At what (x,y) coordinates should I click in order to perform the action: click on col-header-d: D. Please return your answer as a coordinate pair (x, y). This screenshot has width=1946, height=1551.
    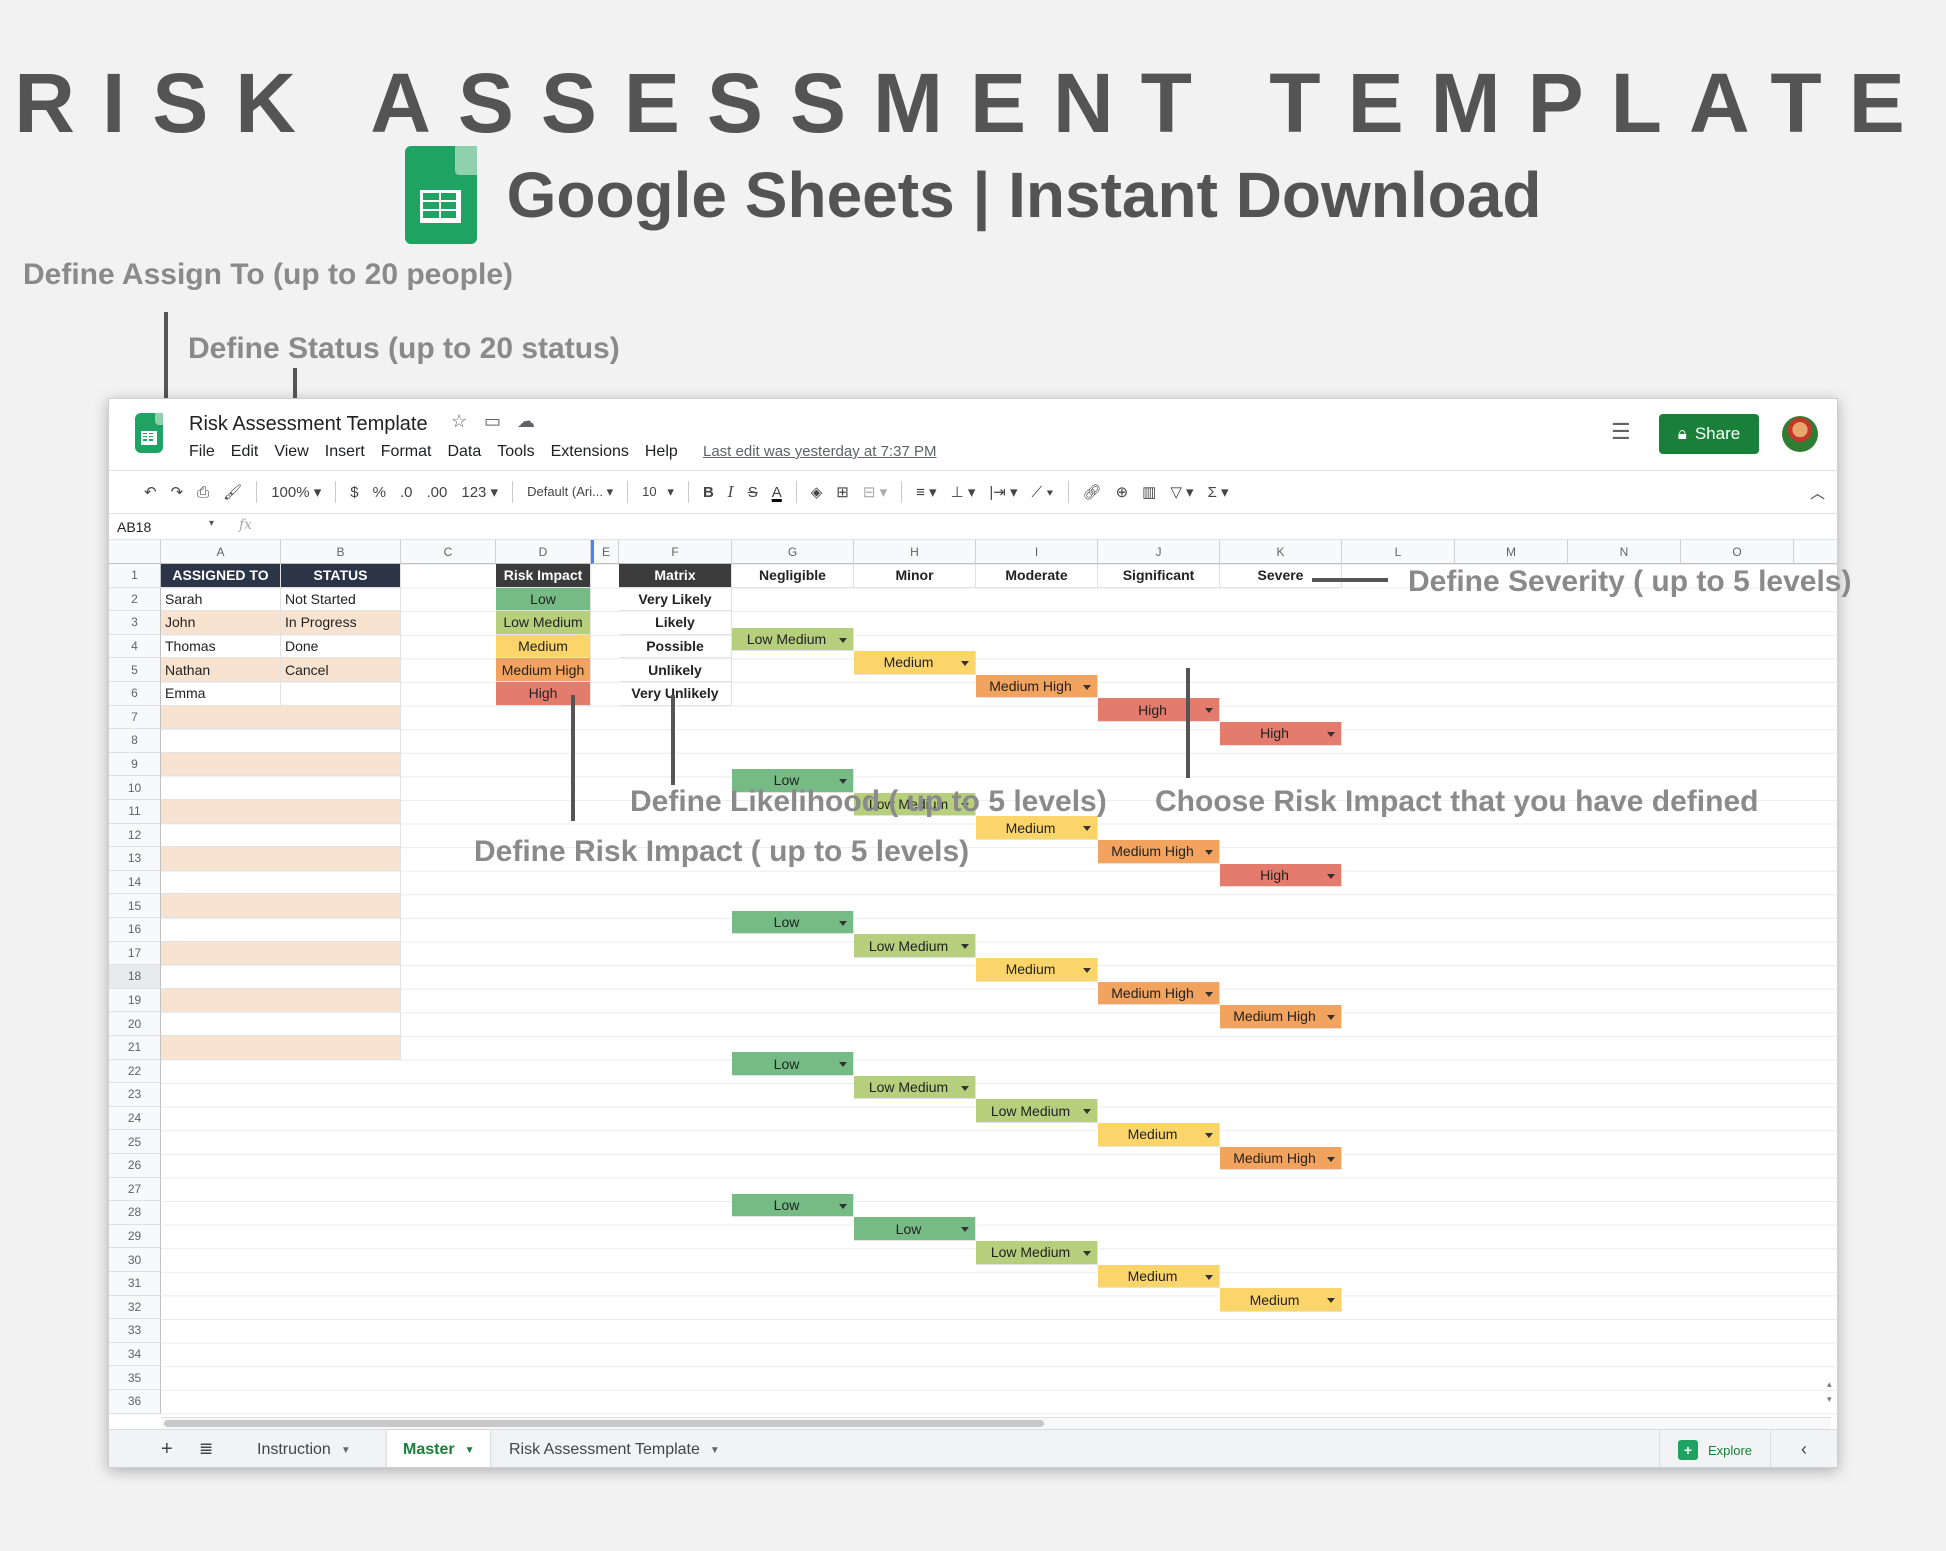
    Looking at the image, I should click on (543, 552).